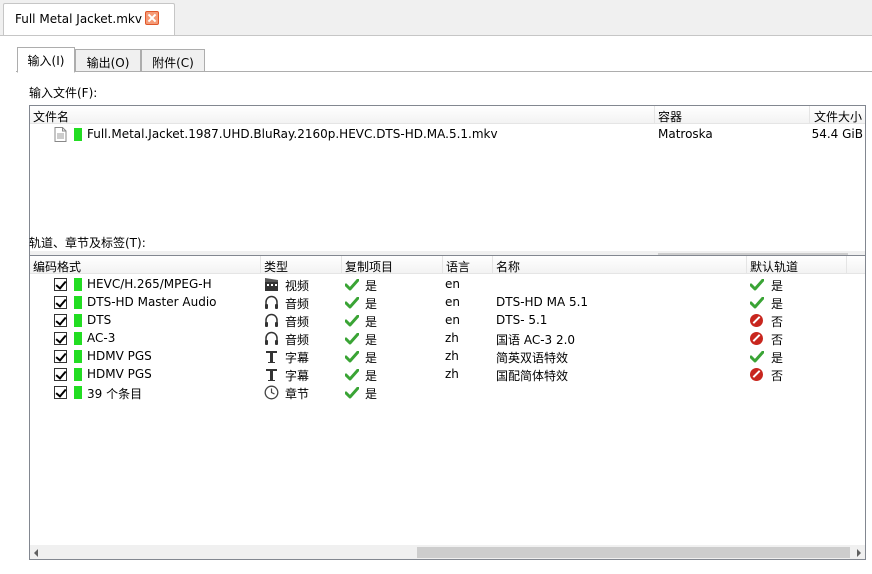 The image size is (872, 574). I want to click on track-type: 章节, so click(297, 394).